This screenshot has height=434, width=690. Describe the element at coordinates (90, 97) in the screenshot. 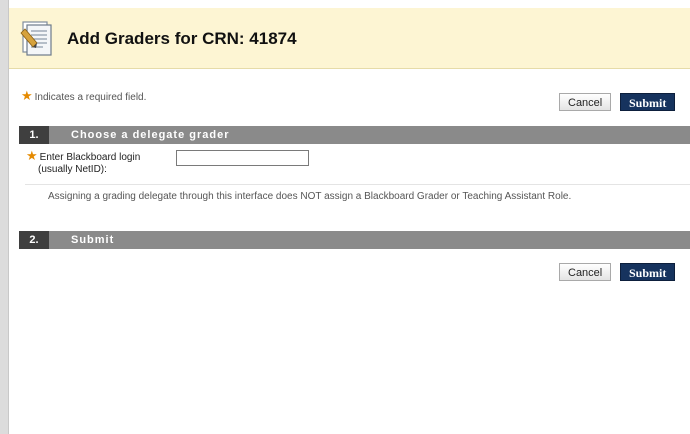

I see `required-note-text: Indicates a required field.` at that location.